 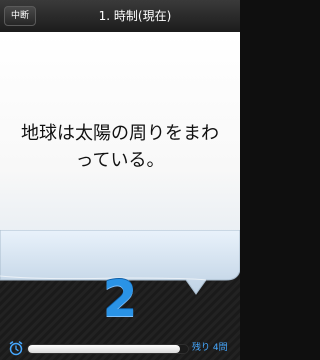 I want to click on back-button: 中断, so click(x=20, y=16).